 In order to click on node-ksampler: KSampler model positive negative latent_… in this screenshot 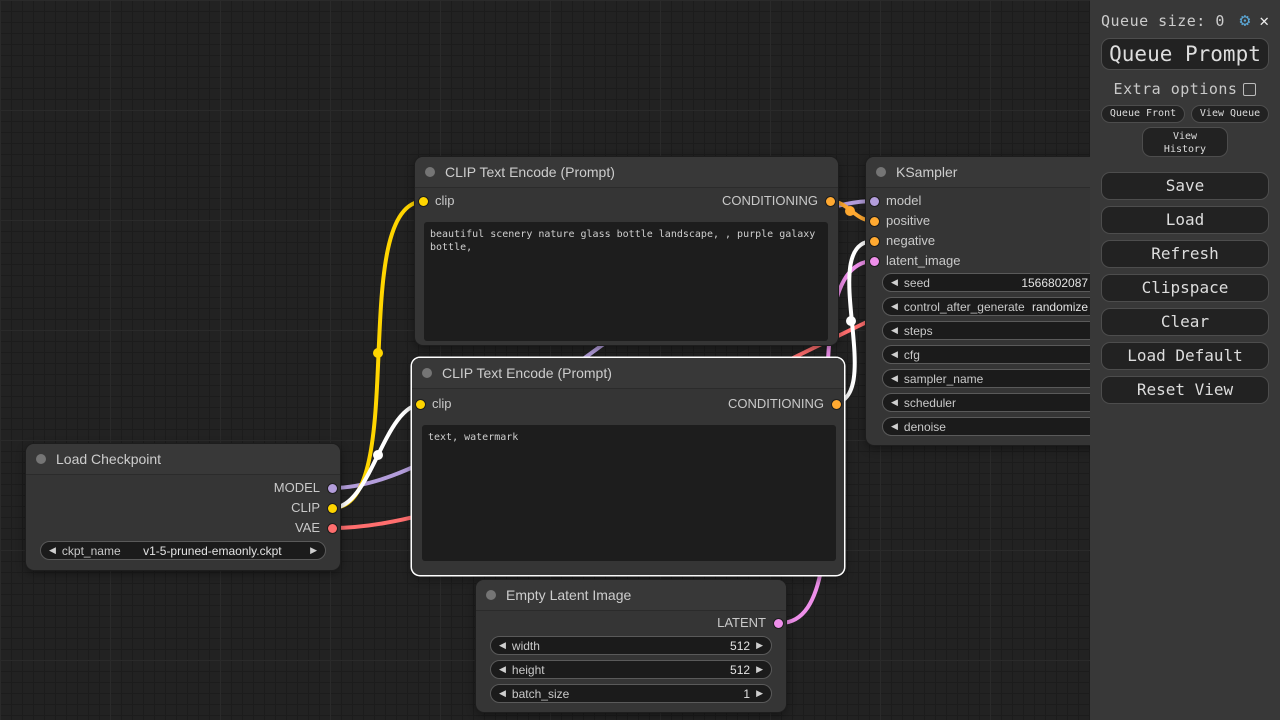, I will do `click(996, 301)`.